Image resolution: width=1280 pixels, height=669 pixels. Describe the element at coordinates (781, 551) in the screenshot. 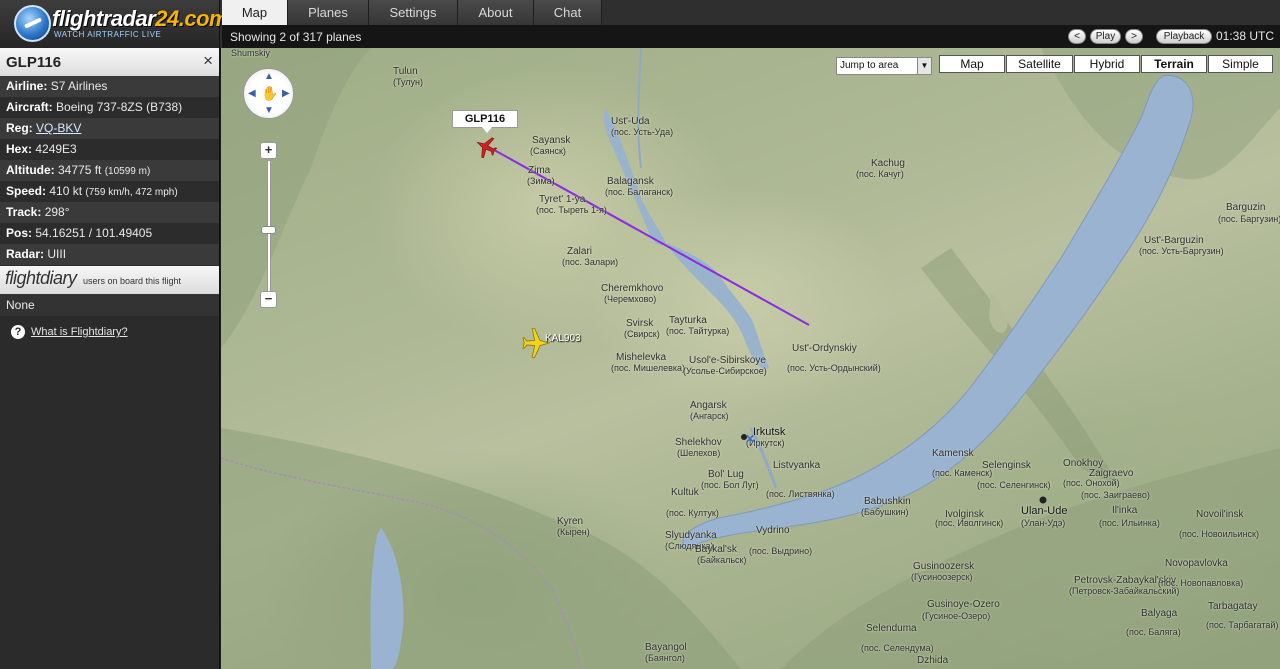

I see `map-place-sublabel: (пос. Выдрино)` at that location.